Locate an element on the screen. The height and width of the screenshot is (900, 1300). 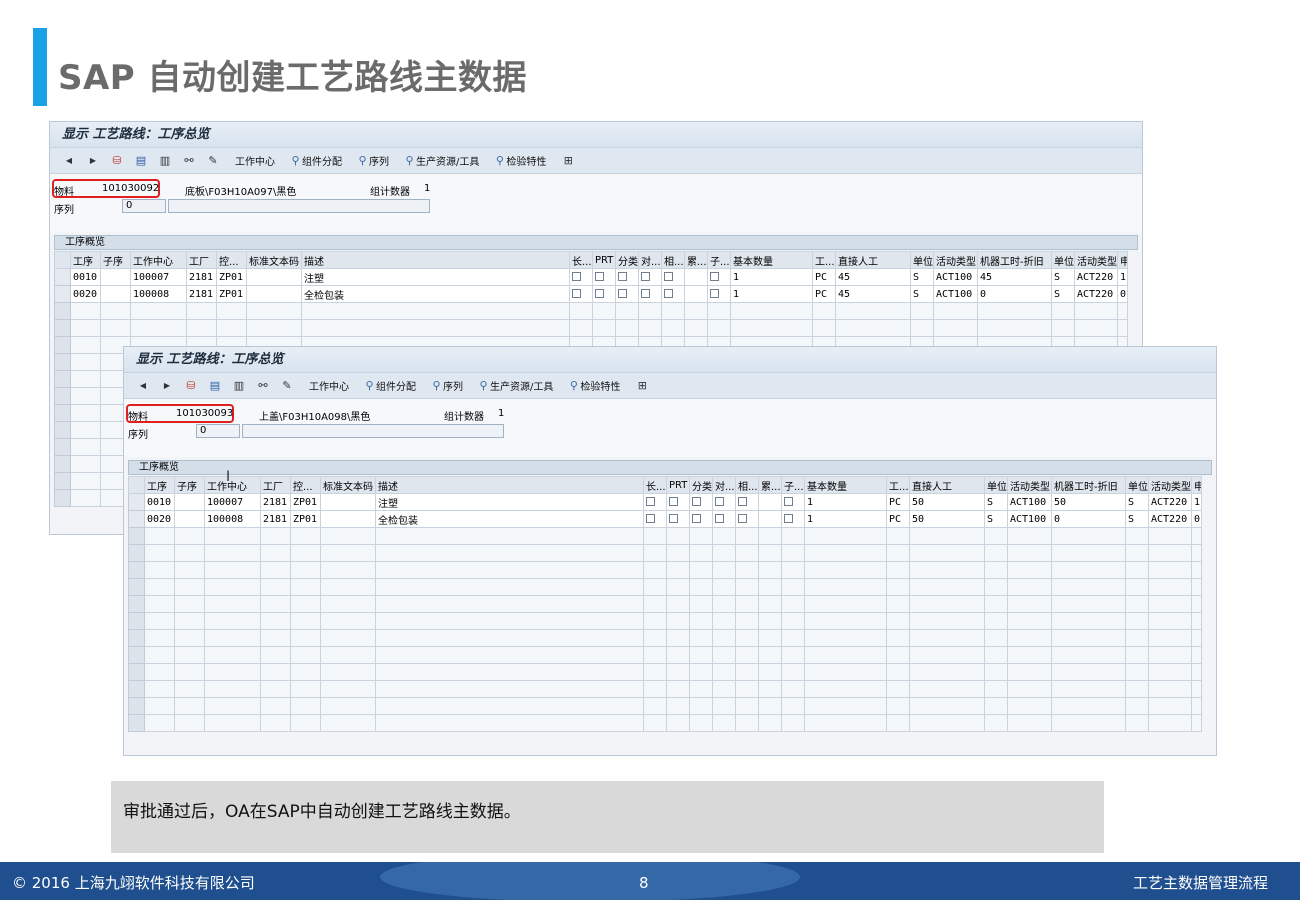
work-center-button: 工作中心 is located at coordinates (255, 161).